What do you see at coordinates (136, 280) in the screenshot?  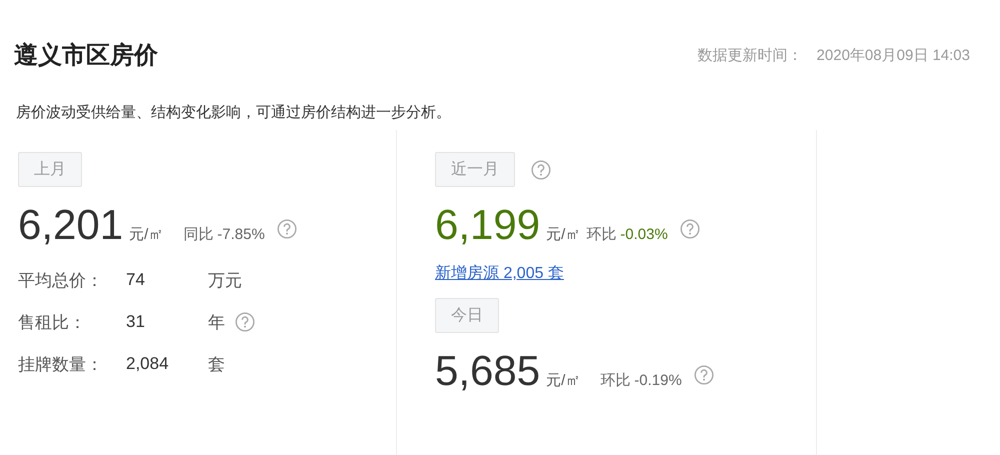 I see `stat-value: 74` at bounding box center [136, 280].